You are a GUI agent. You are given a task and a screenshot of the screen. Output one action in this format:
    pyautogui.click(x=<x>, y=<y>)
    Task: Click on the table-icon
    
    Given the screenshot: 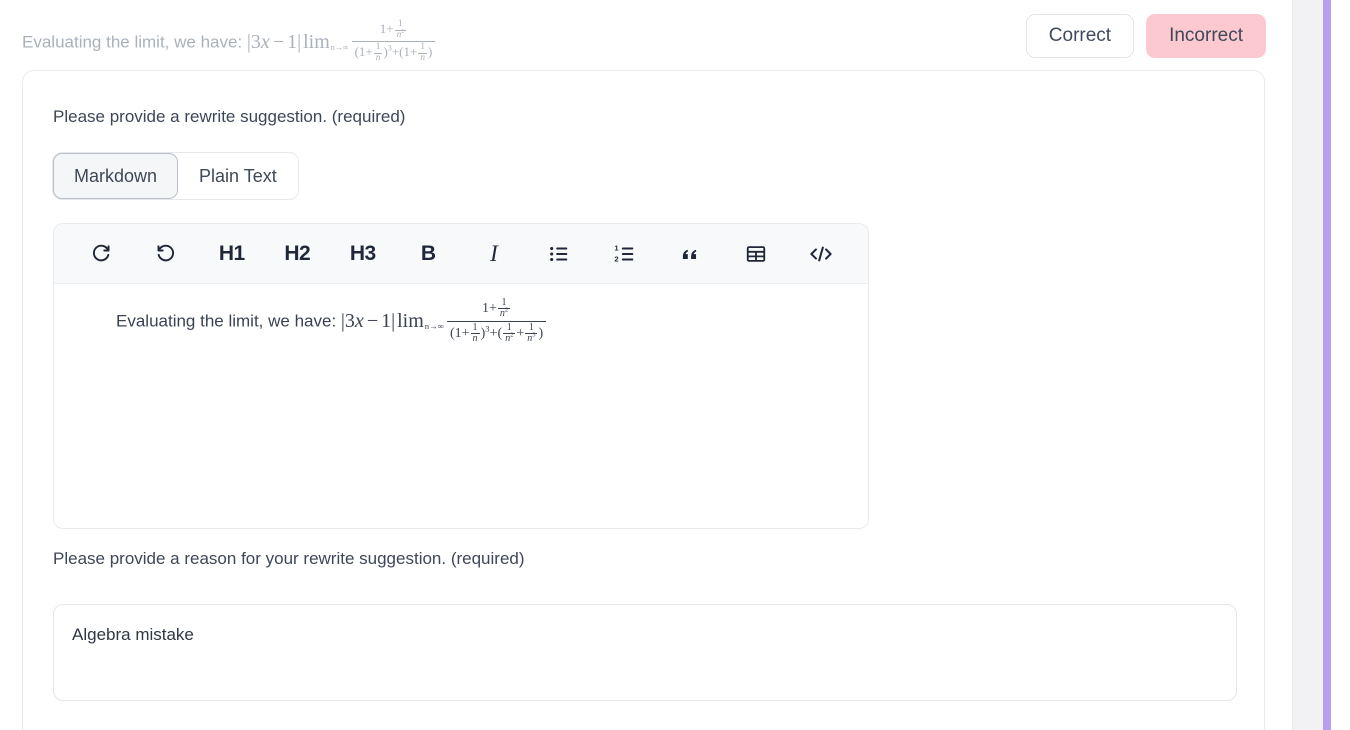 What is the action you would take?
    pyautogui.click(x=756, y=254)
    